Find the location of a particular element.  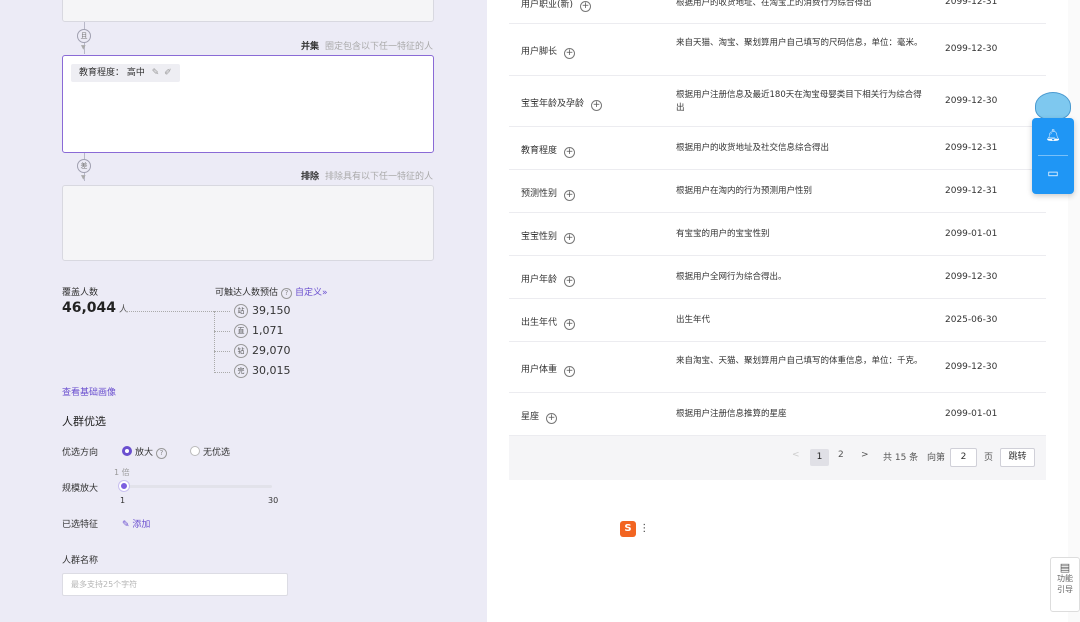

feature-desc: 根据用户的收货地址及社交信息综合得出 is located at coordinates (753, 148).